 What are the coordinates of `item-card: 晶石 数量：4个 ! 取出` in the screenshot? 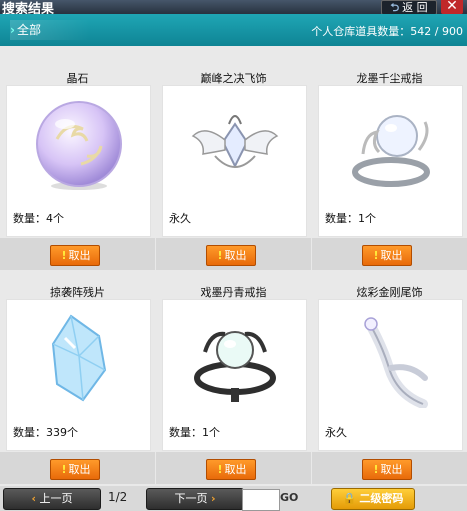 It's located at (77, 164).